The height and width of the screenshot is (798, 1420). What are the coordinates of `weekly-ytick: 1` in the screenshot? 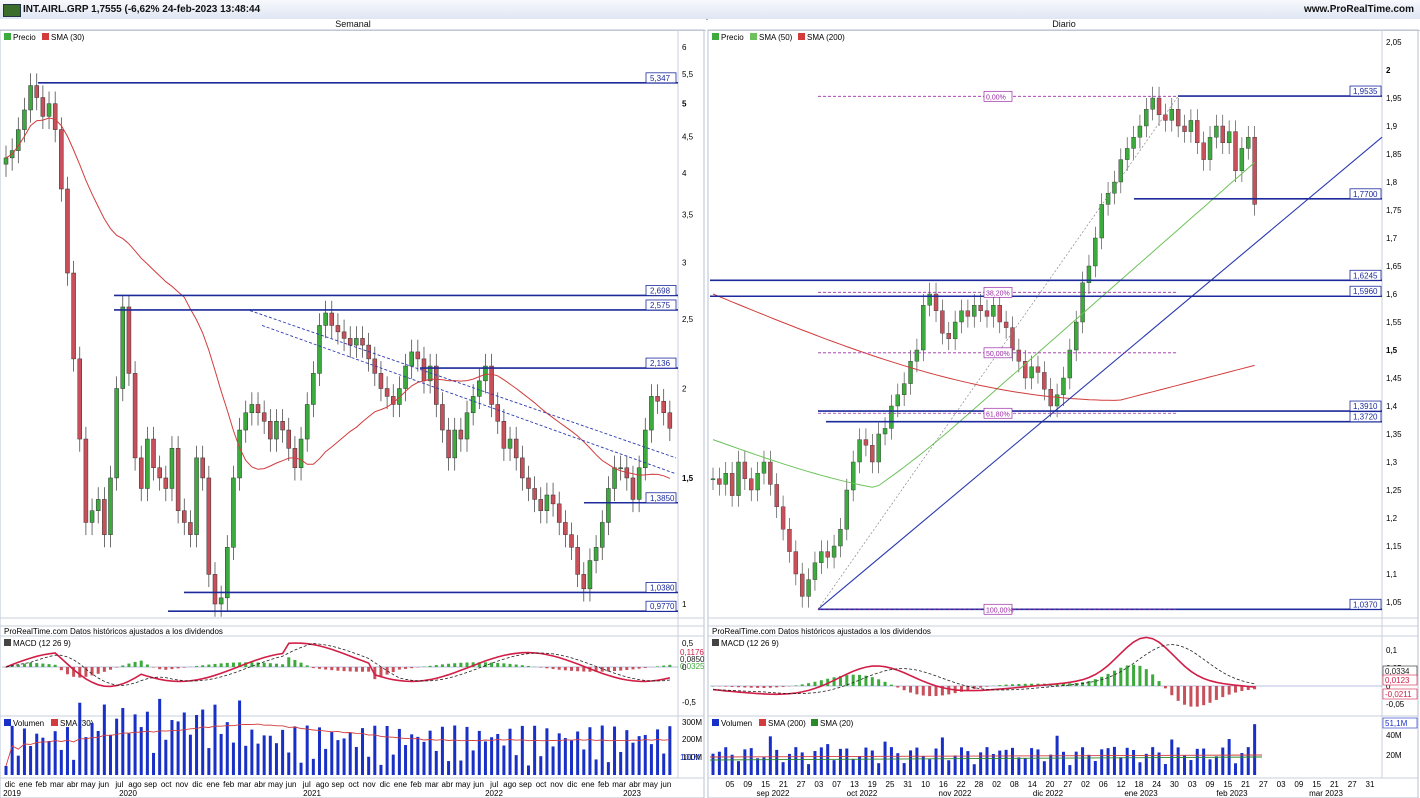 It's located at (684, 604).